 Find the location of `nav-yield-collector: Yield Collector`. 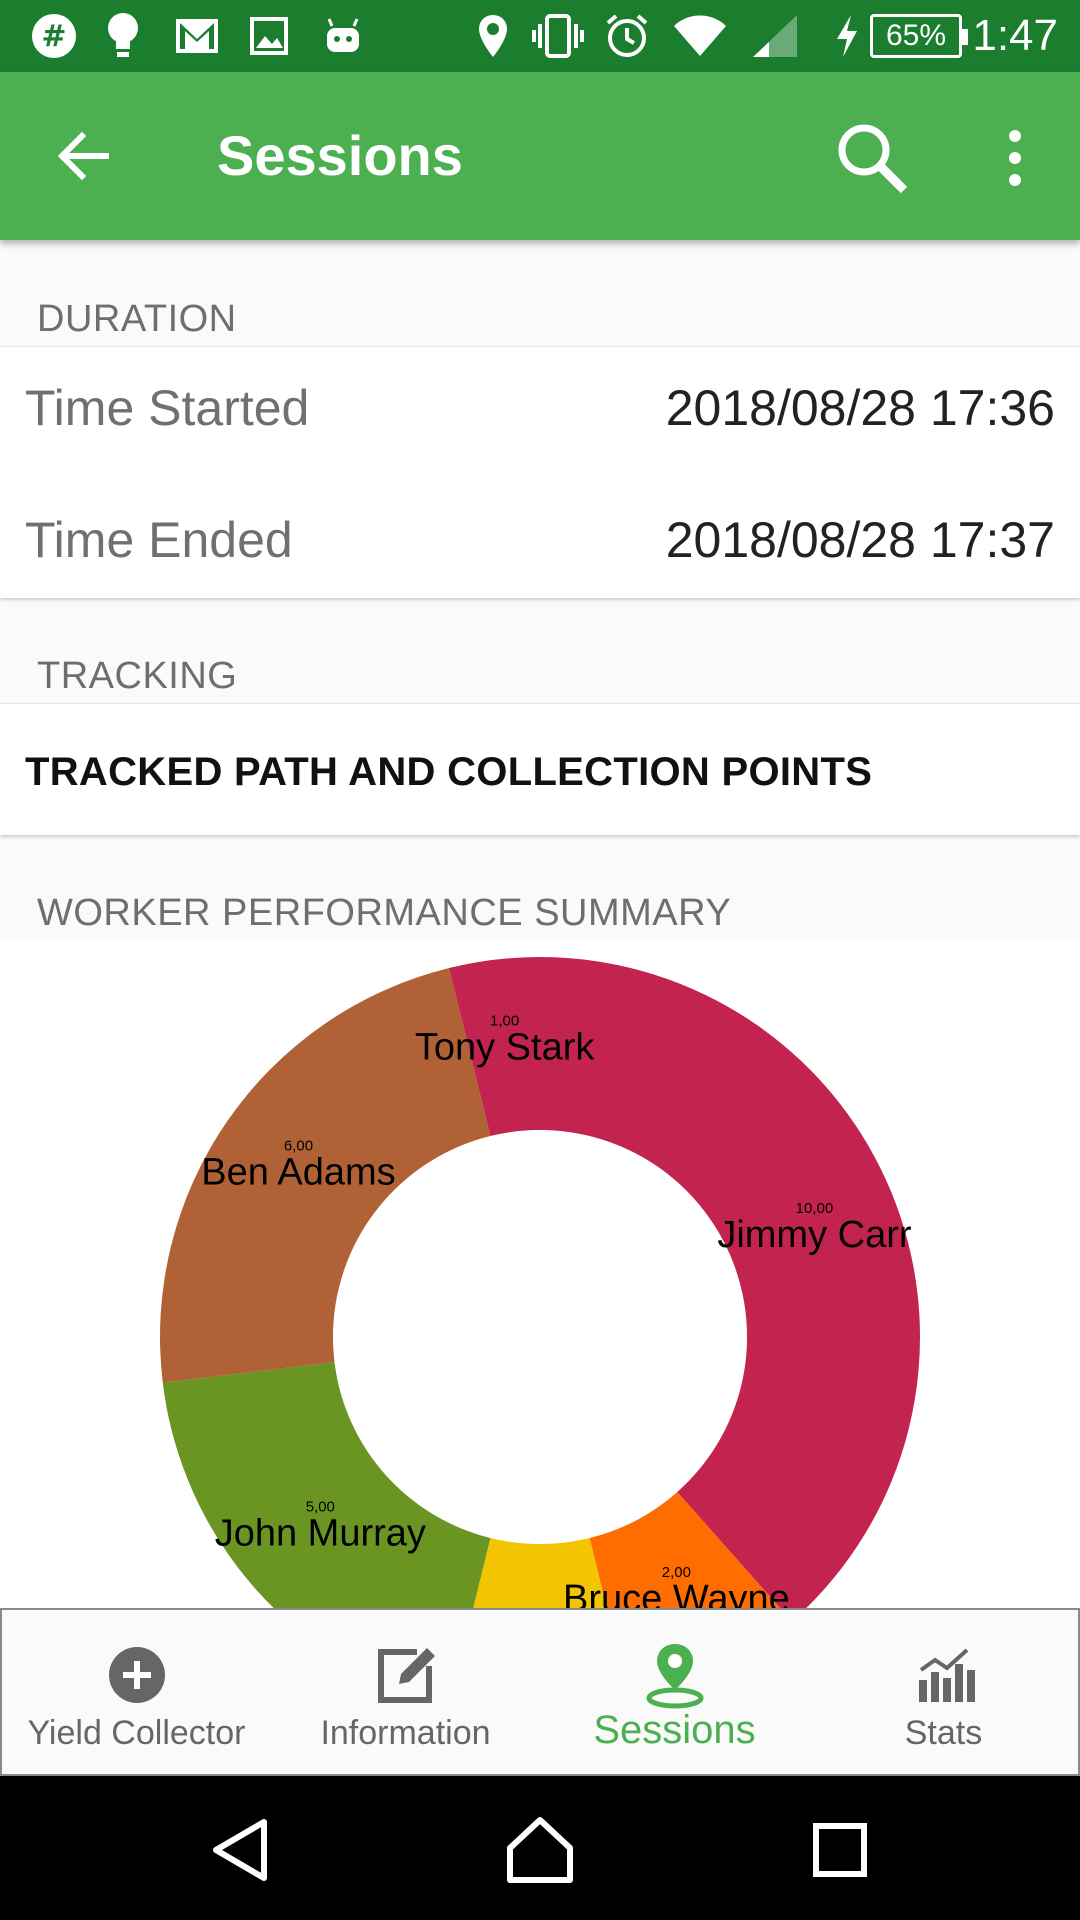

nav-yield-collector: Yield Collector is located at coordinates (136, 1692).